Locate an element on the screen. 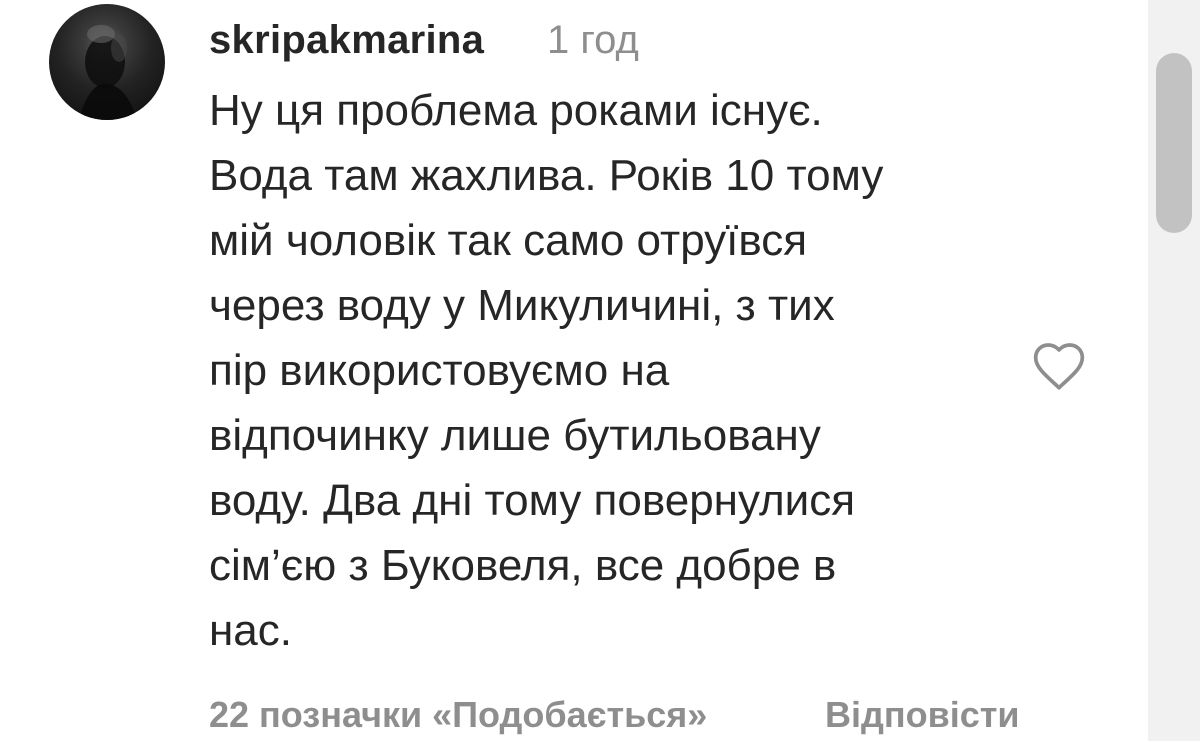 The image size is (1200, 741). like-comment-button is located at coordinates (1059, 366).